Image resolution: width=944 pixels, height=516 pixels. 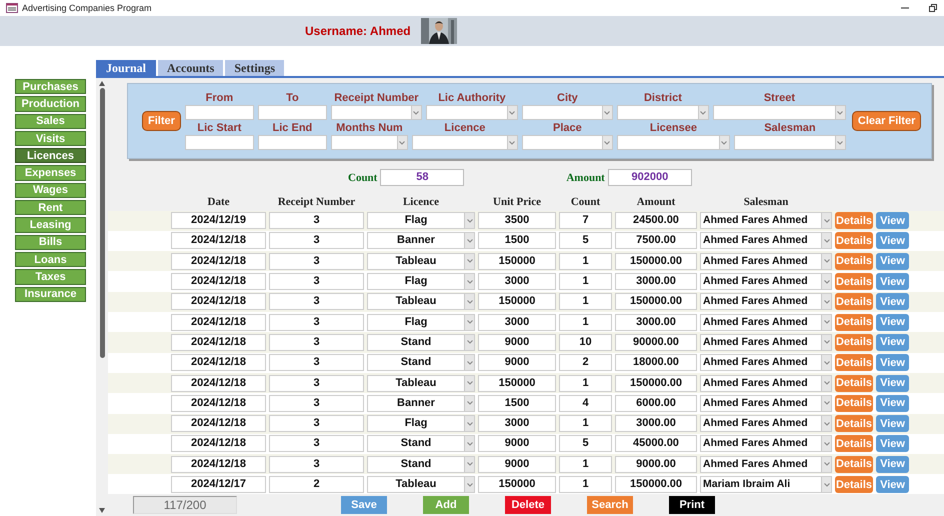 What do you see at coordinates (364, 505) in the screenshot?
I see `action-button: Save` at bounding box center [364, 505].